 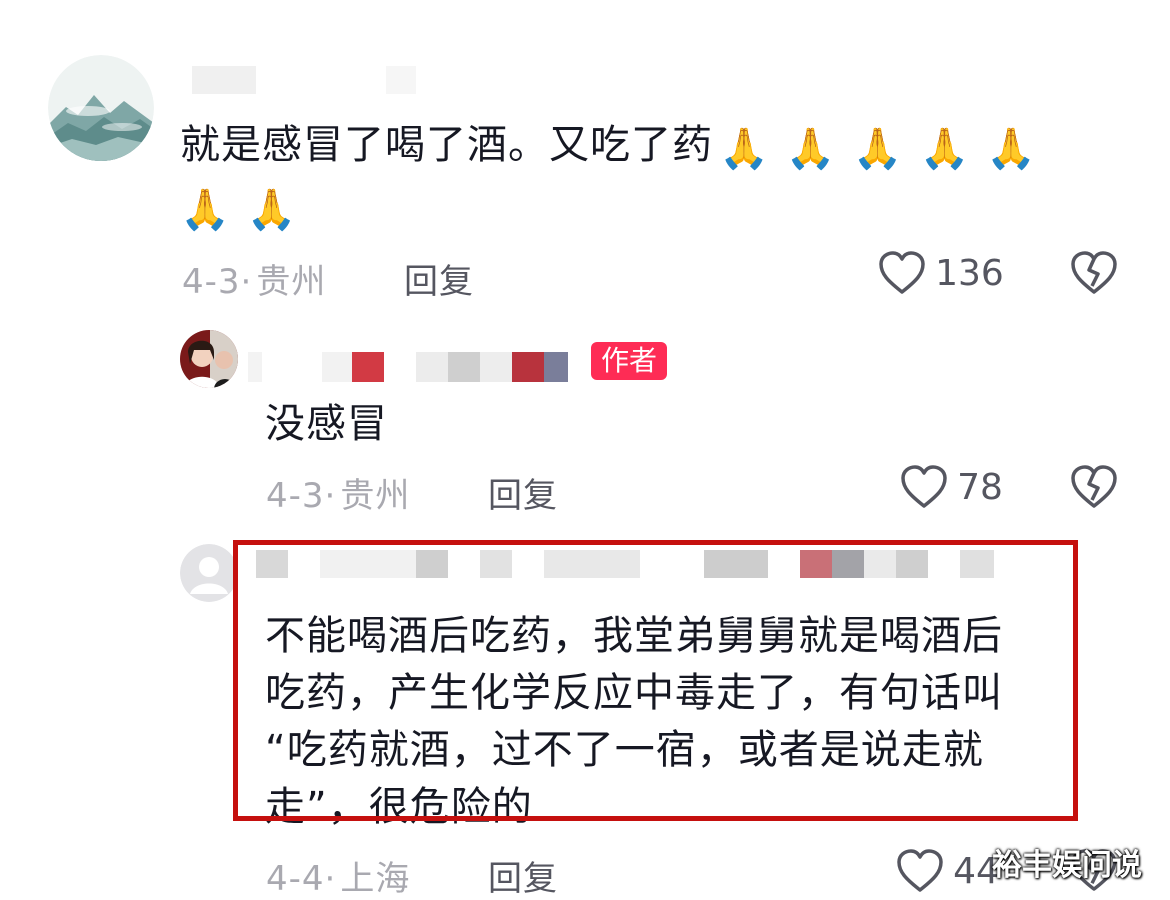 I want to click on comment-text: 就是感冒了喝了酒。又吃了药 🙏 🙏 🙏 🙏 🙏, so click(x=609, y=147).